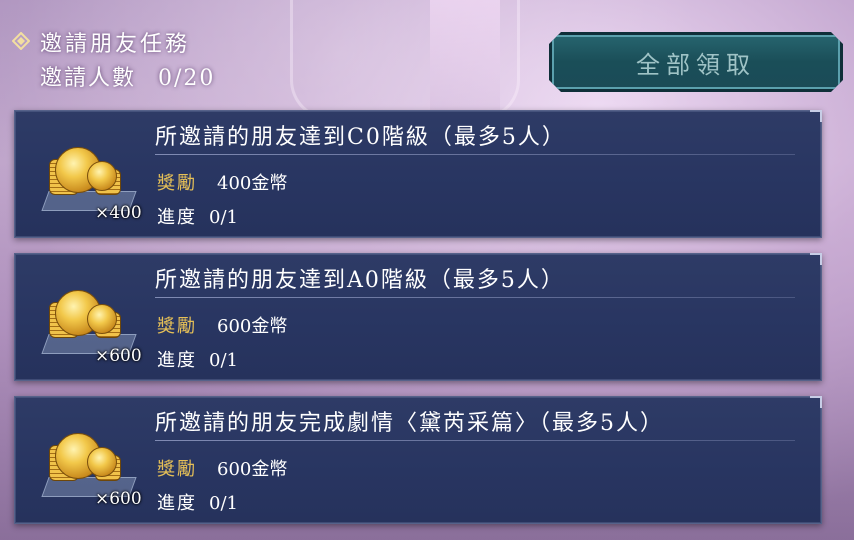  What do you see at coordinates (118, 213) in the screenshot?
I see `item-quantity: ×400` at bounding box center [118, 213].